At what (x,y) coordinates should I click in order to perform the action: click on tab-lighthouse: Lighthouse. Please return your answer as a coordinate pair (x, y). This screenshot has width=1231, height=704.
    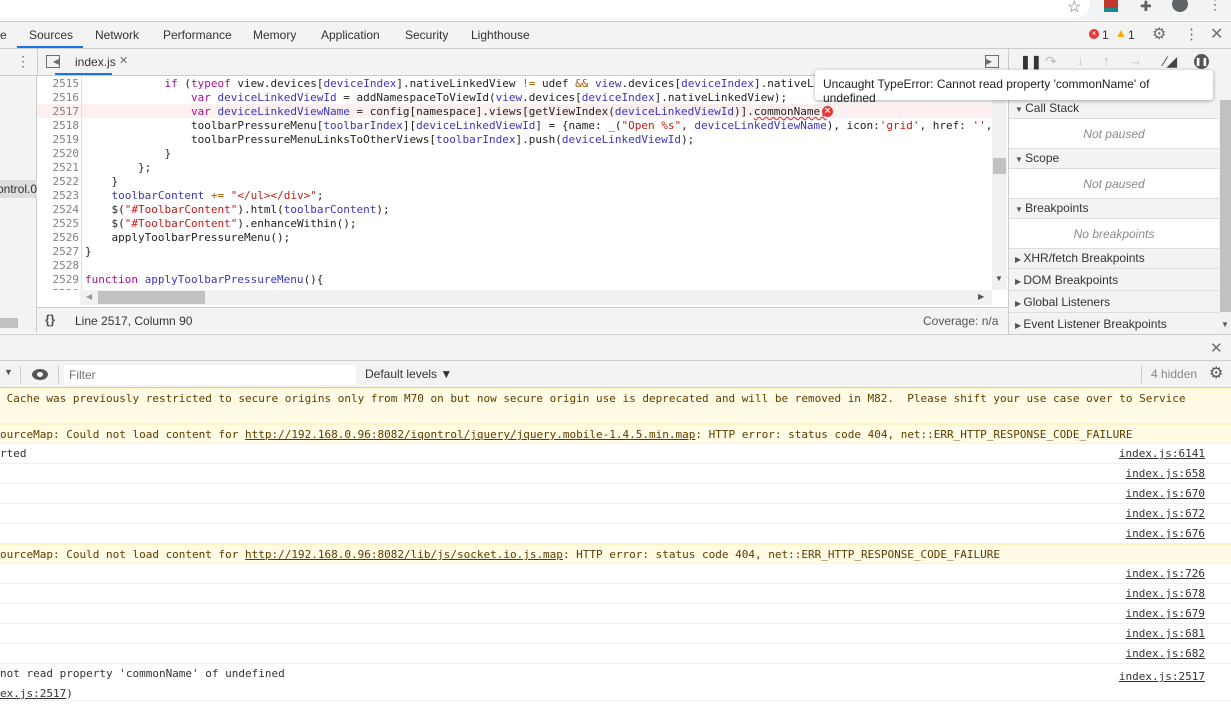
    Looking at the image, I should click on (500, 35).